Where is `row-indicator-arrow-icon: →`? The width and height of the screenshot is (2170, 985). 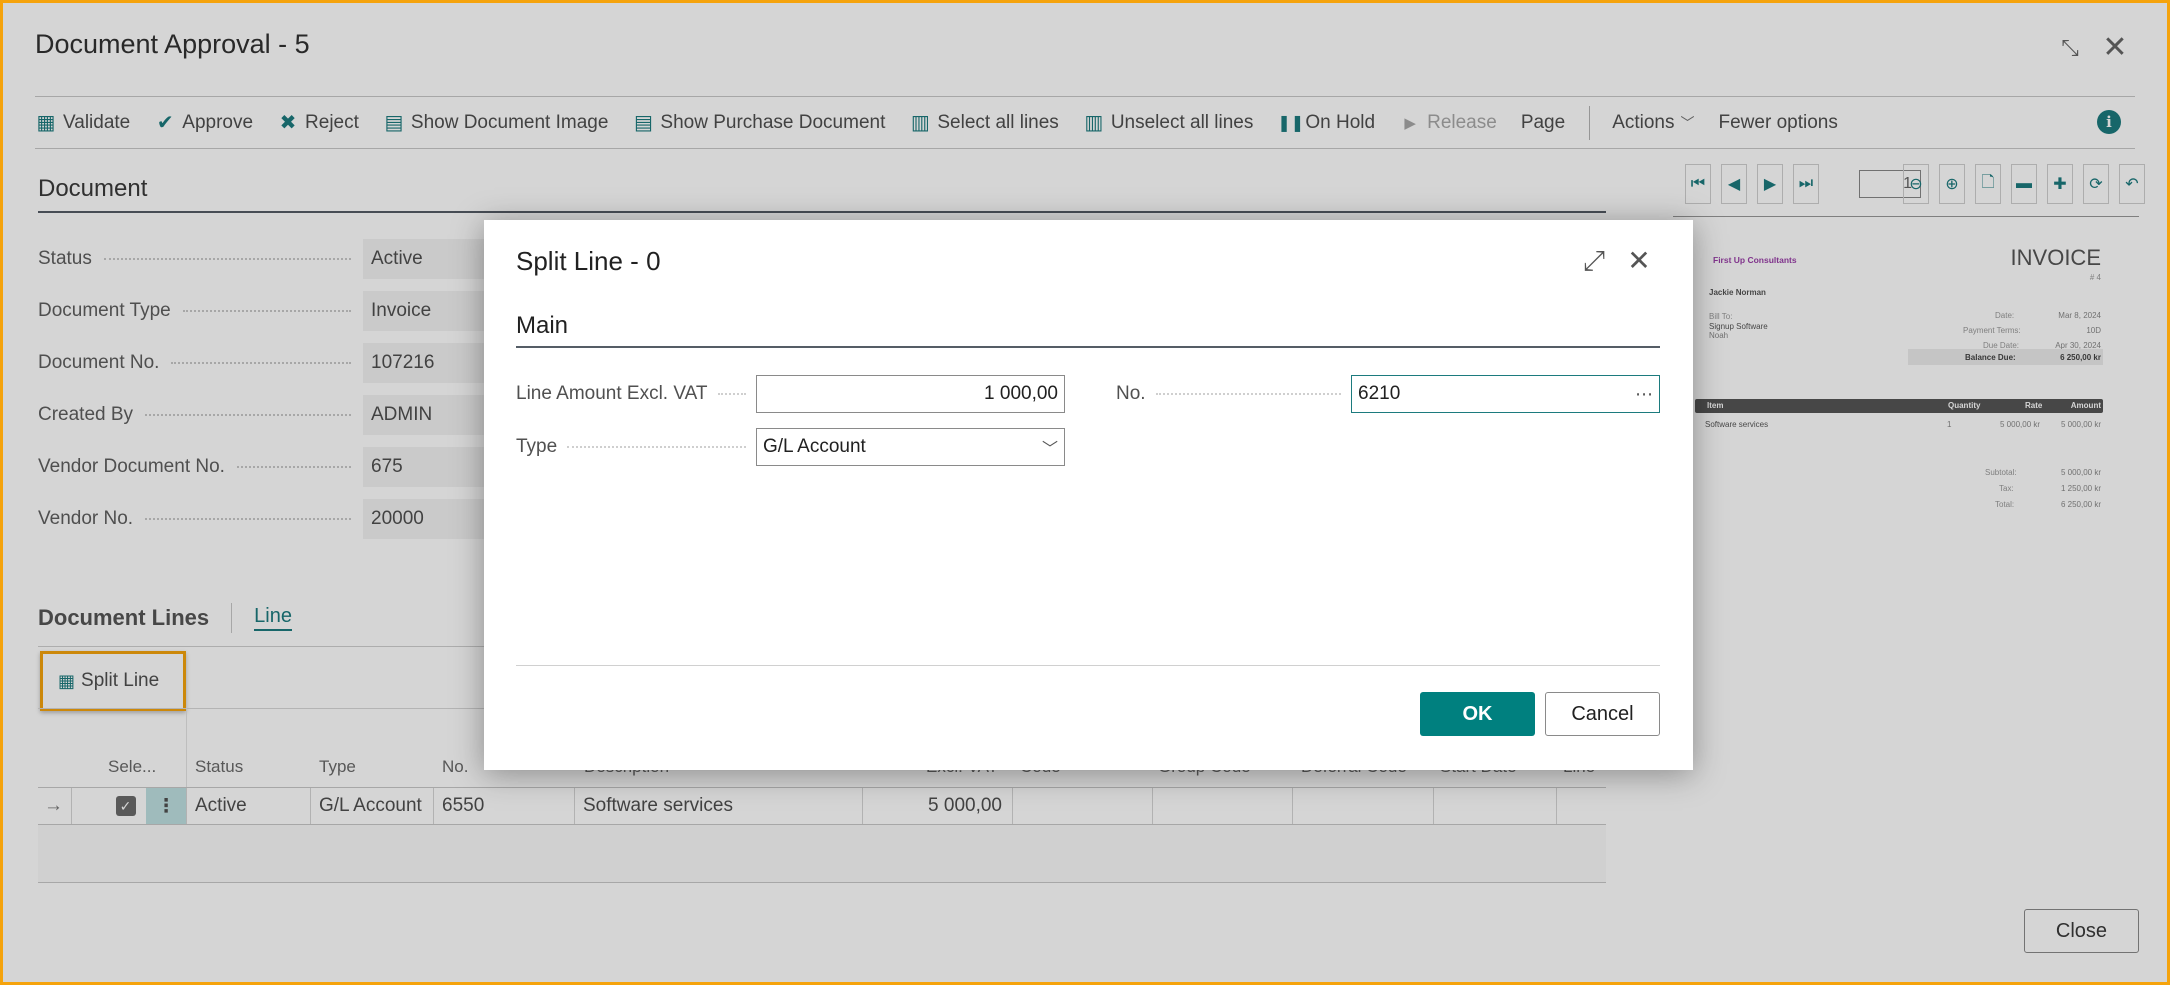 row-indicator-arrow-icon: → is located at coordinates (55, 806).